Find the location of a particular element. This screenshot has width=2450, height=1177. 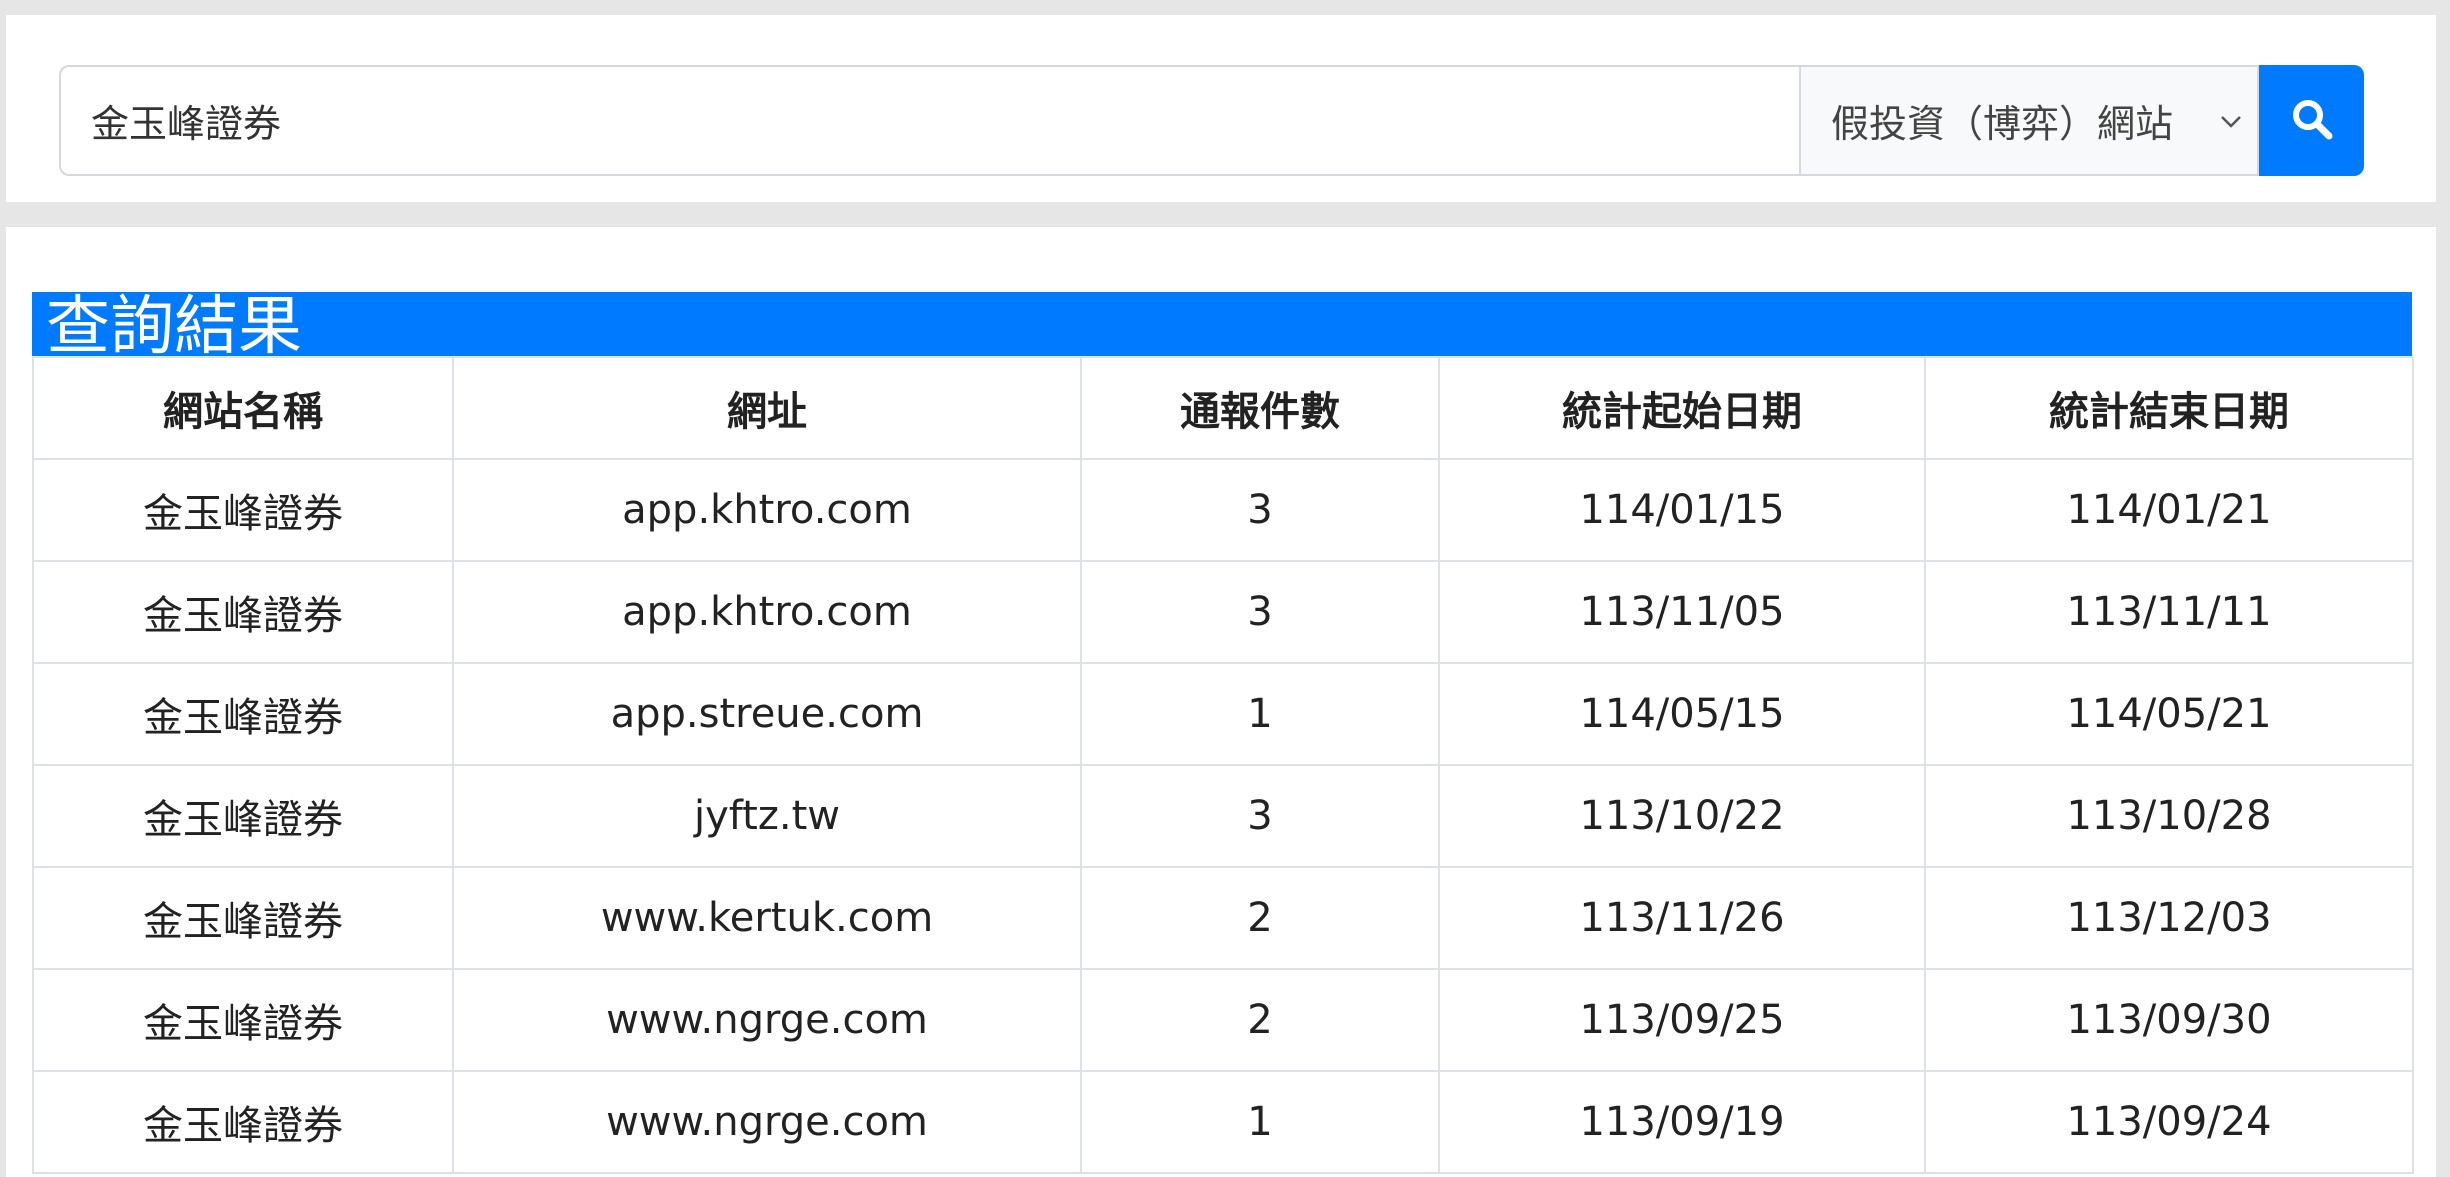

cell-start-date: 113/09/25 is located at coordinates (1682, 1020).